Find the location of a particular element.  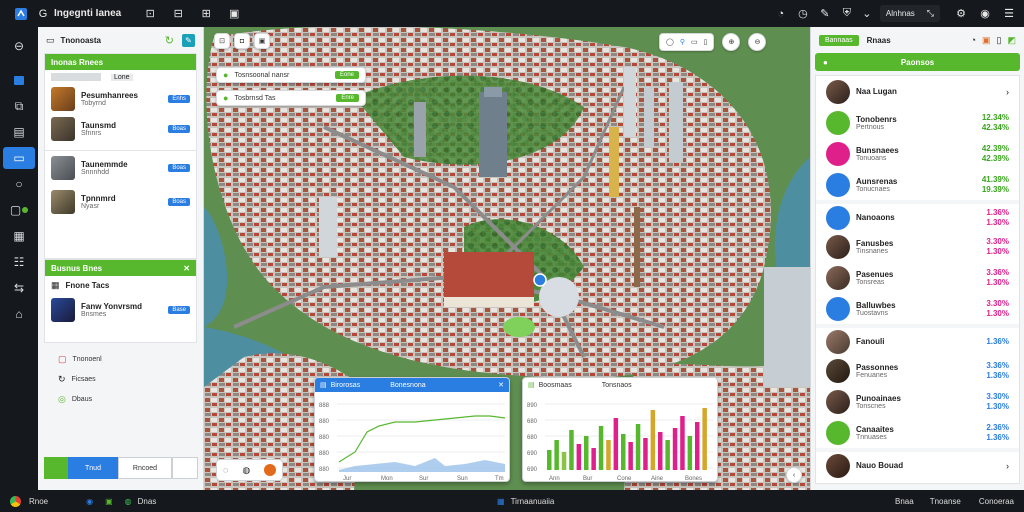

map-camera-icon: ◘ is located at coordinates (242, 41).